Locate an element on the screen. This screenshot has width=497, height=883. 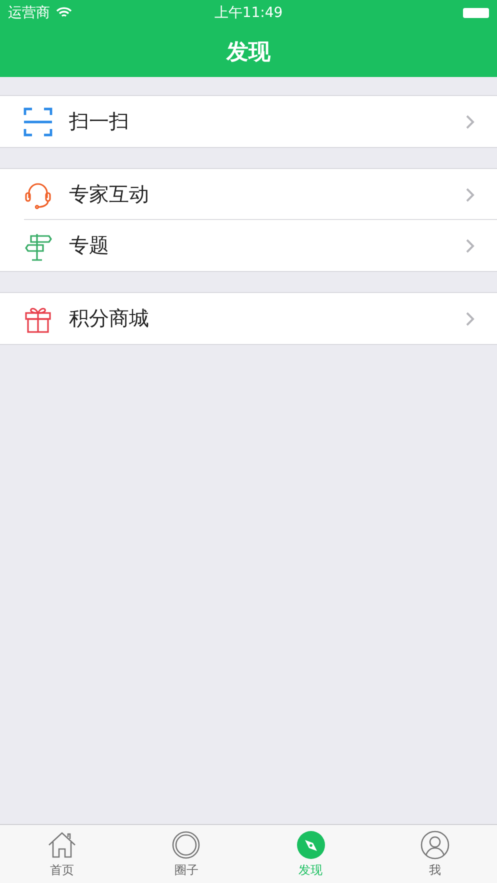
menu-item: 积分商城 is located at coordinates (248, 318).